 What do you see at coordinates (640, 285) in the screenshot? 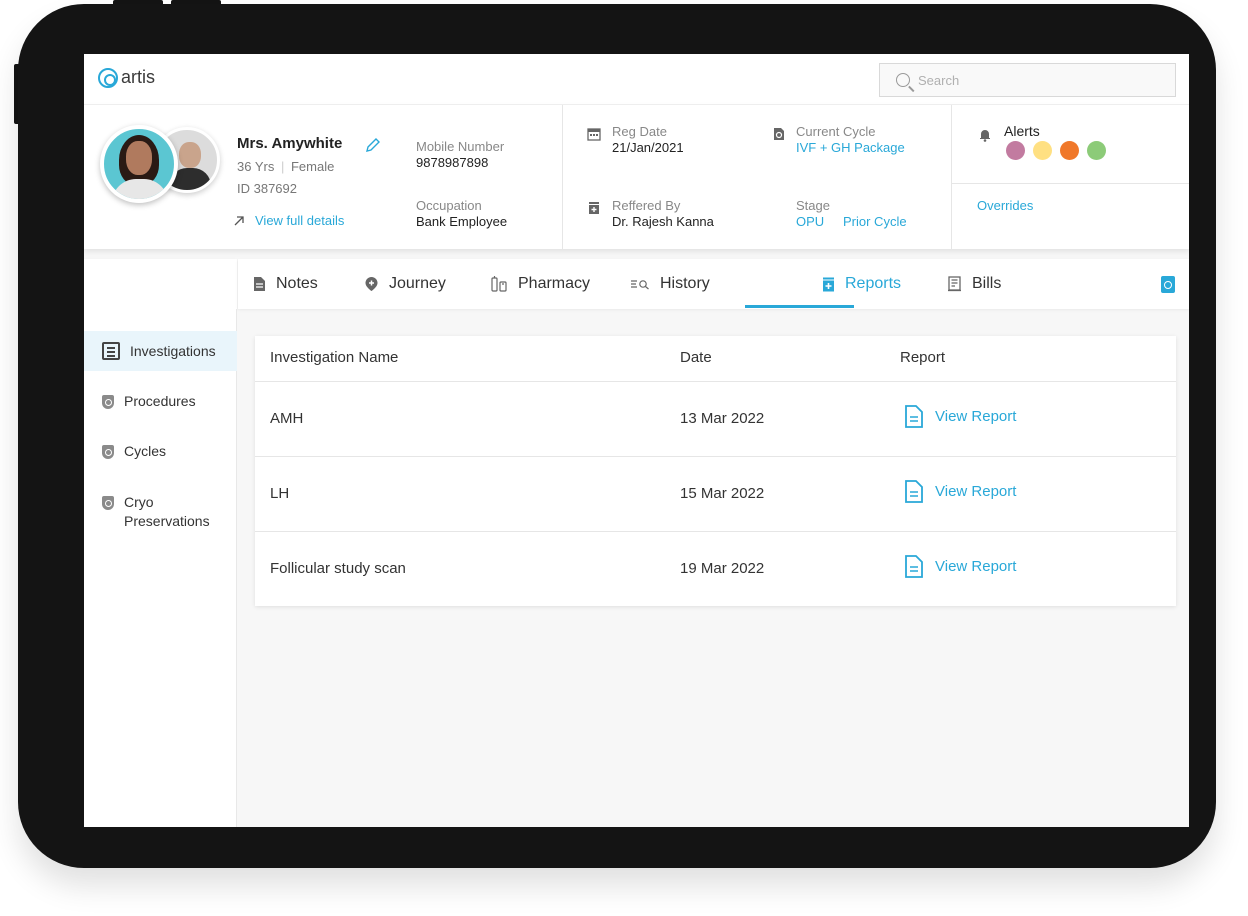
I see `history-icon` at bounding box center [640, 285].